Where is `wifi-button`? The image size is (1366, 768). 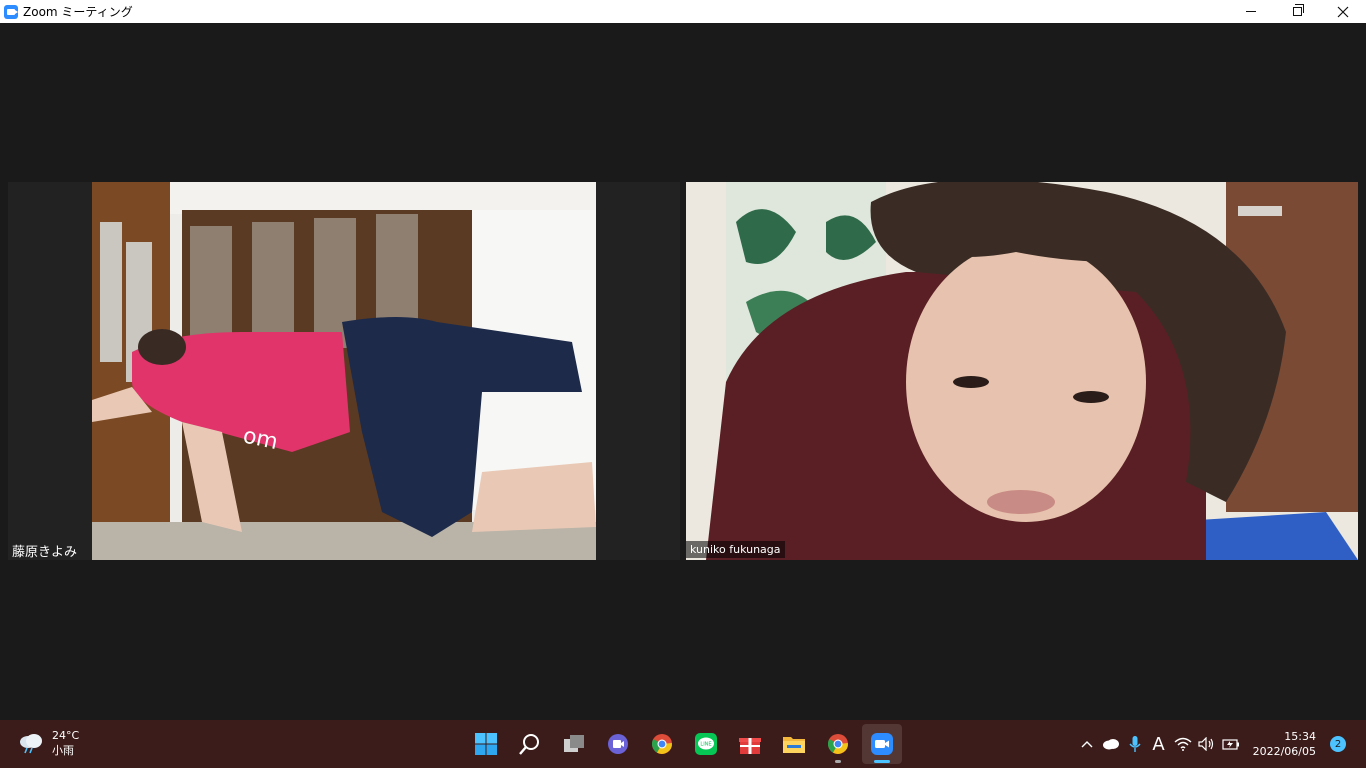 wifi-button is located at coordinates (1183, 744).